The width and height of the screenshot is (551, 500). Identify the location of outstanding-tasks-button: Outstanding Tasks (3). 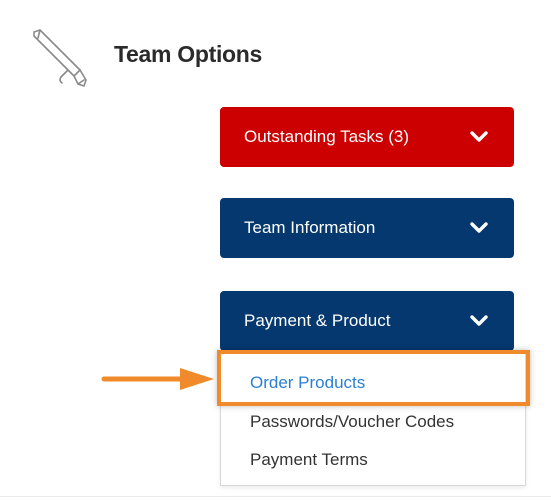
(367, 137).